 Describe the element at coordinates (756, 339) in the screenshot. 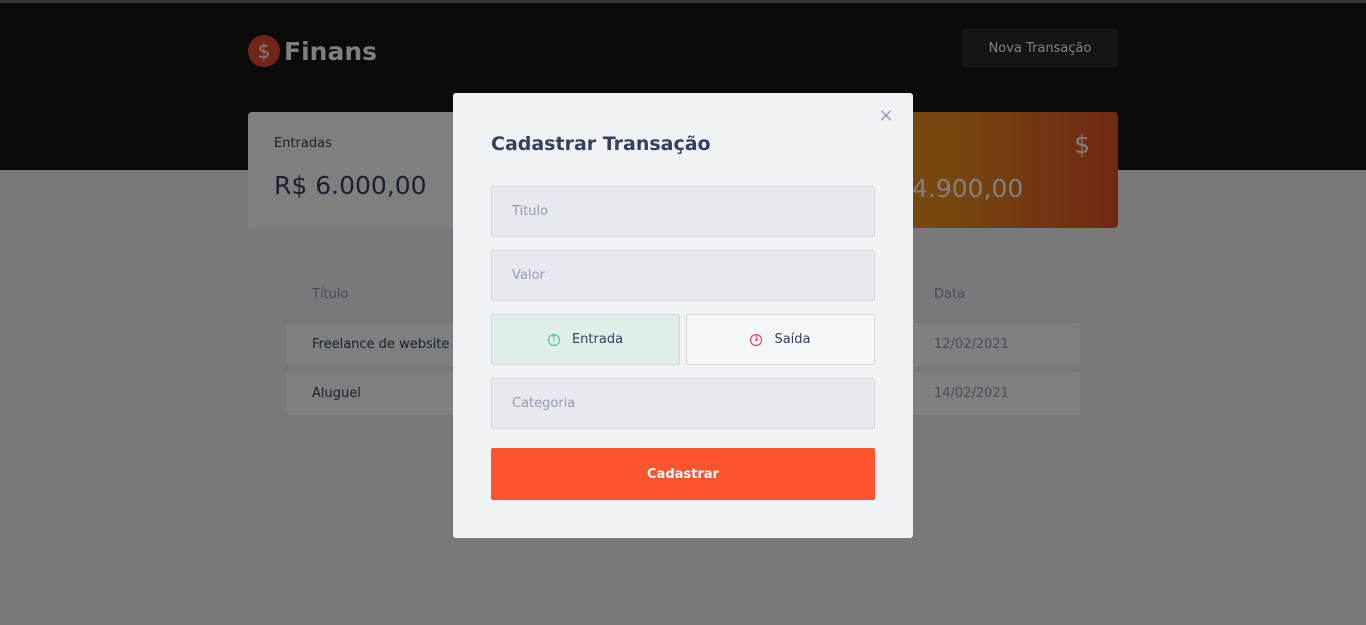

I see `arrow-down-circle-icon: ↓` at that location.